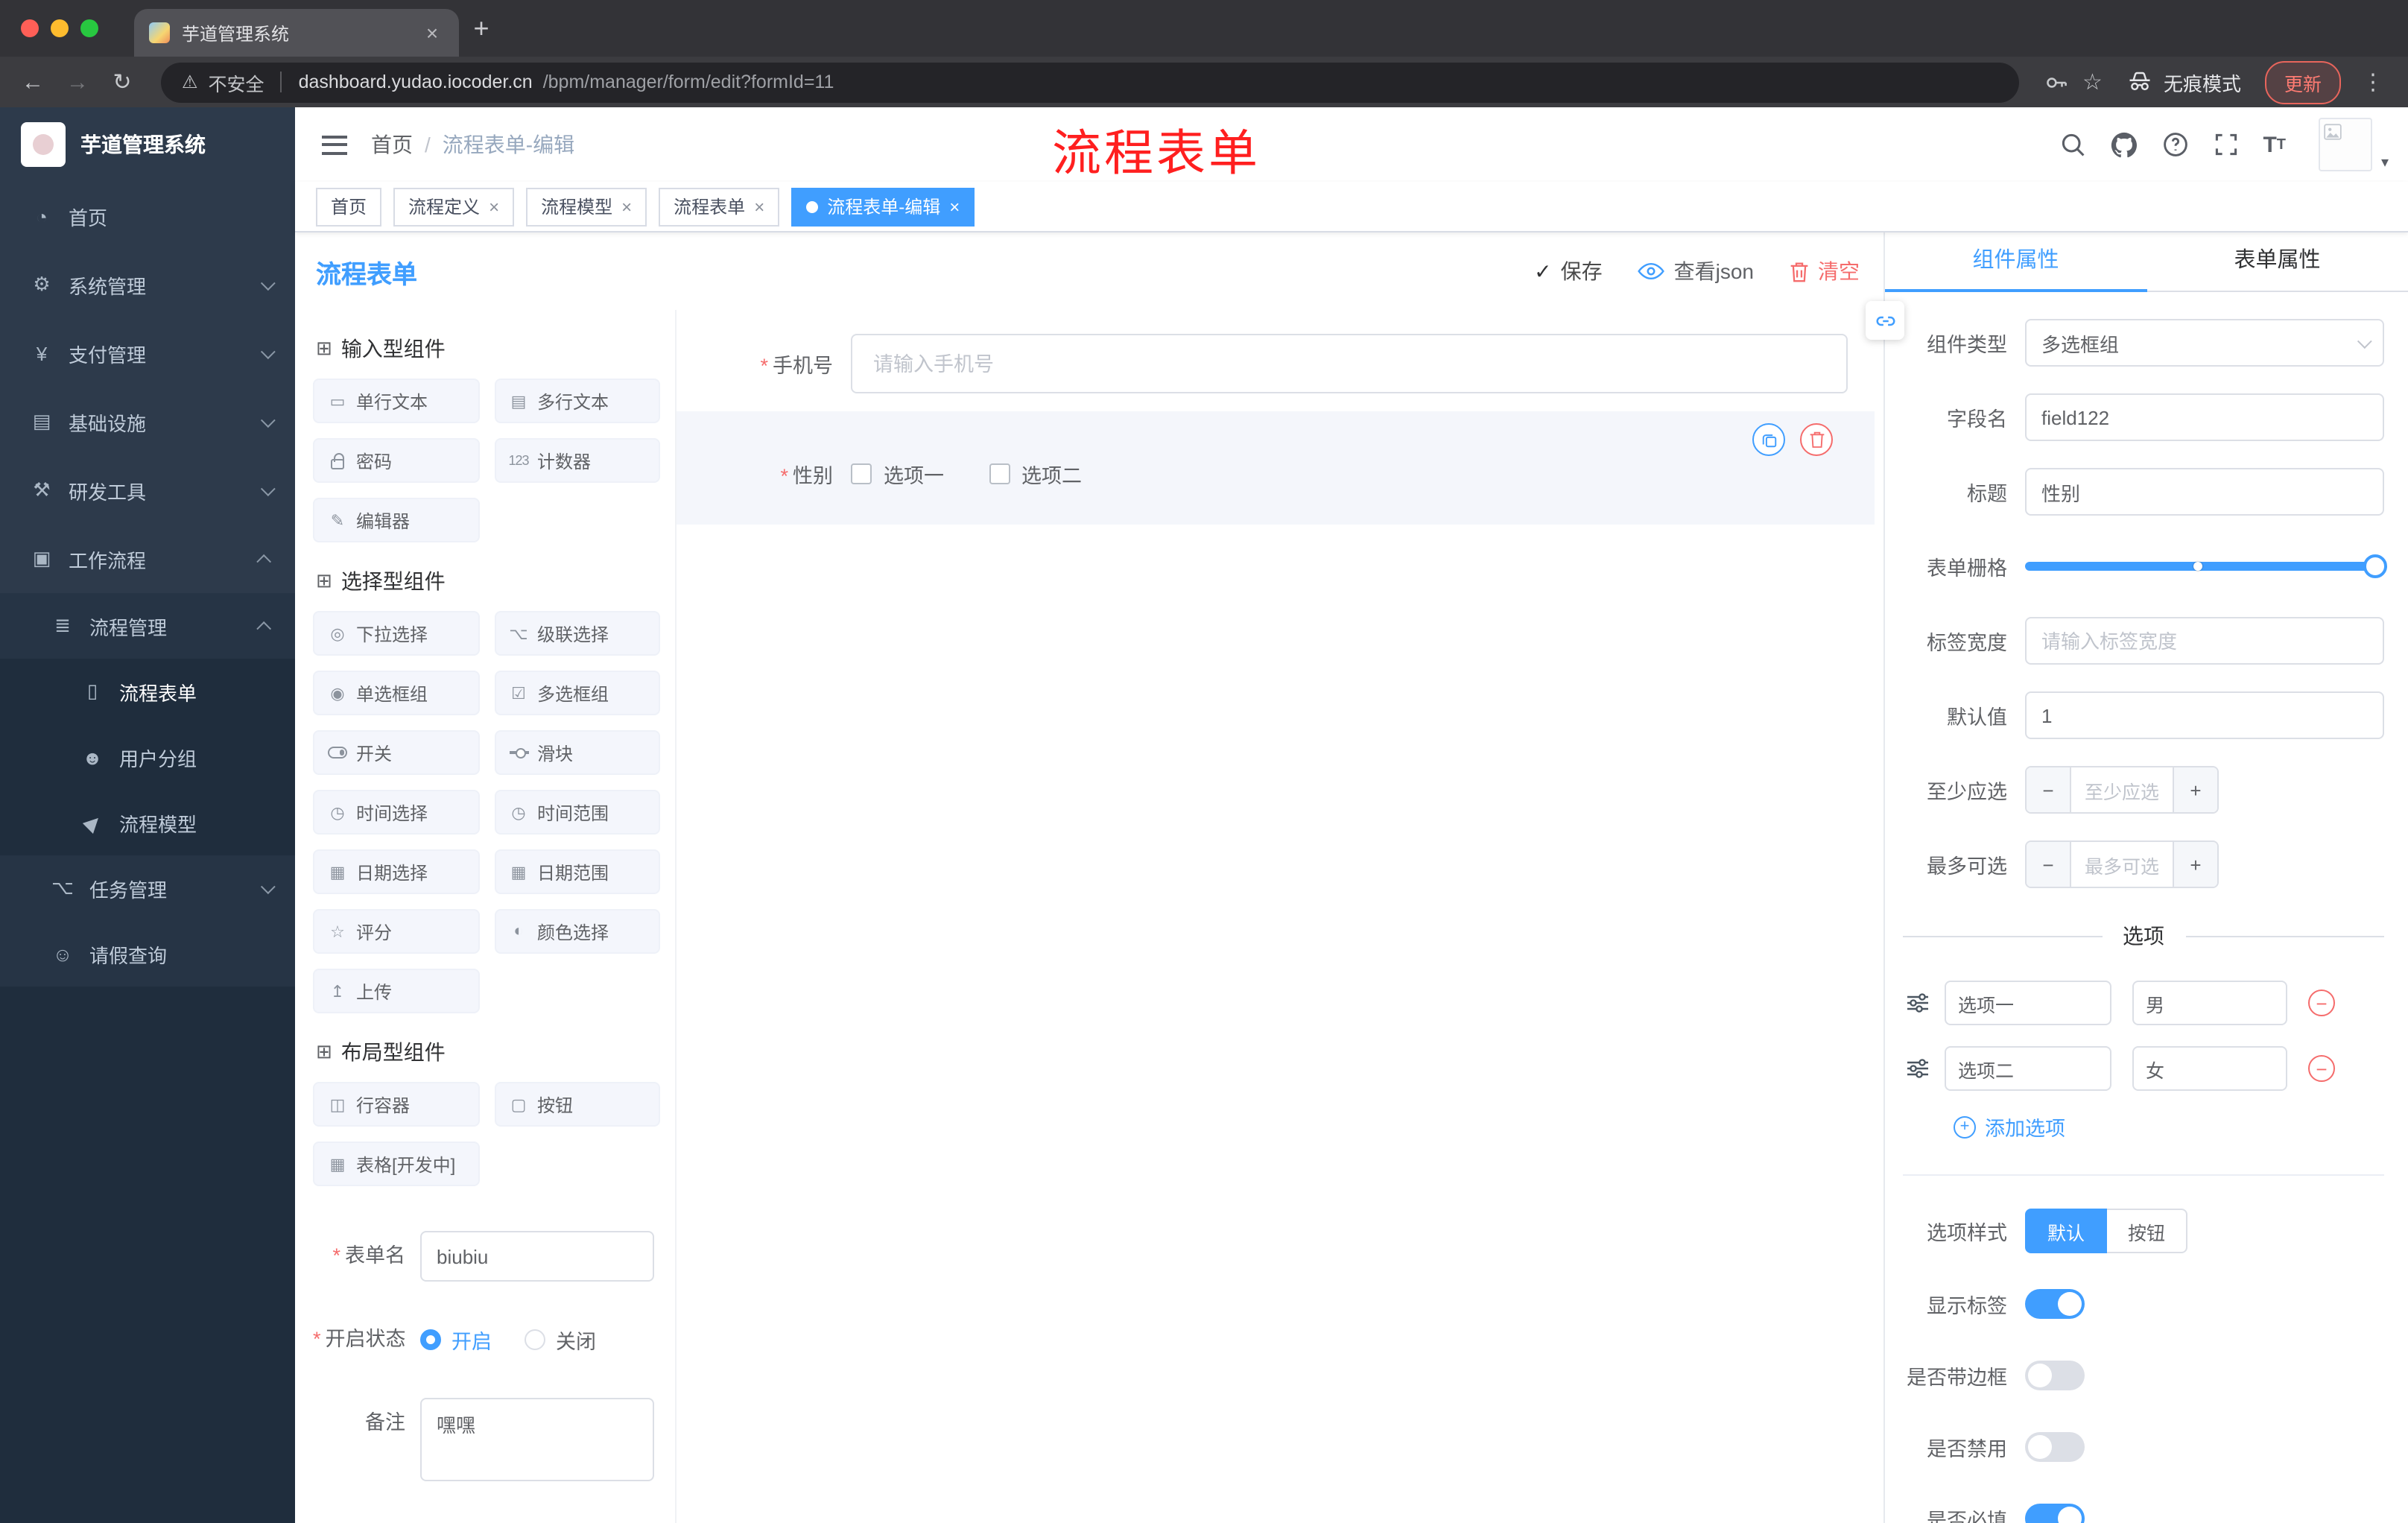 This screenshot has height=1523, width=2408. I want to click on title-input, so click(2204, 492).